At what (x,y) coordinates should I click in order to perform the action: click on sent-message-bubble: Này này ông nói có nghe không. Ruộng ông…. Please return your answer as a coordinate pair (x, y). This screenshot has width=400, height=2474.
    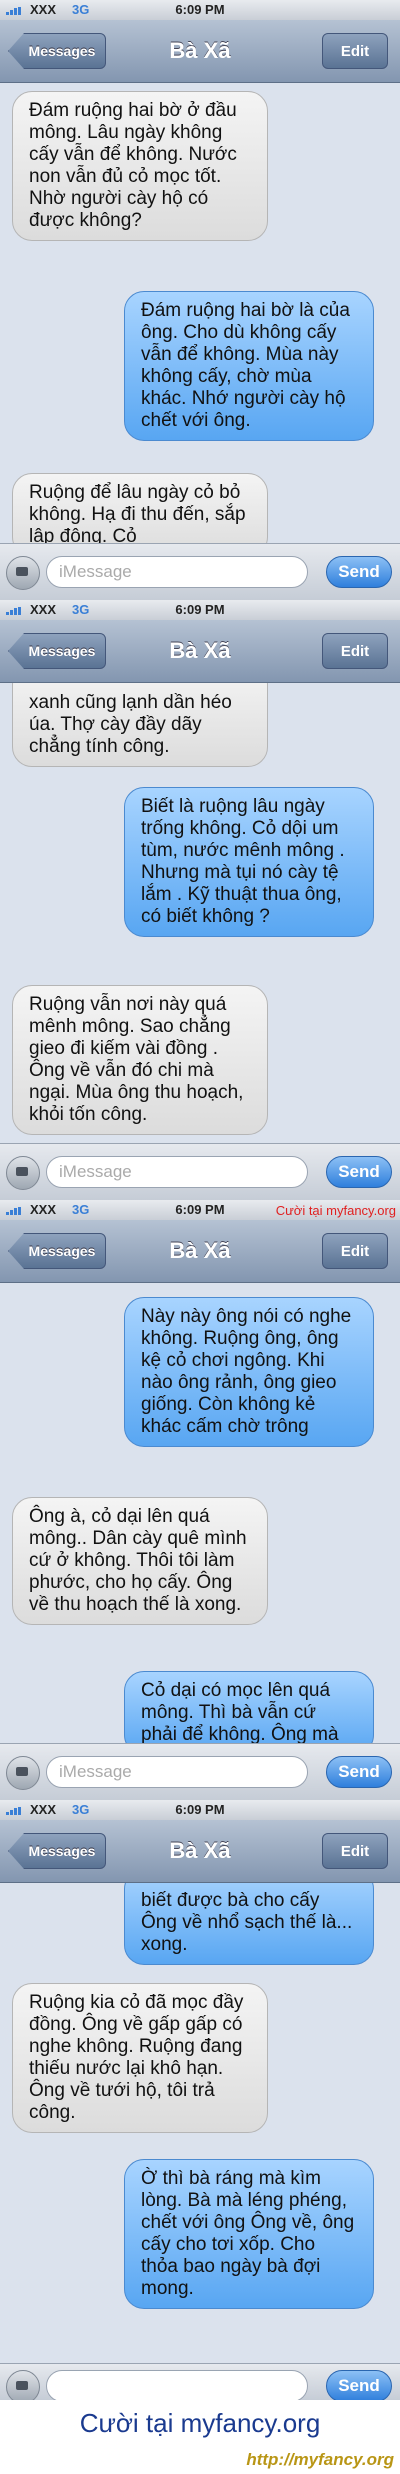
    Looking at the image, I should click on (249, 1372).